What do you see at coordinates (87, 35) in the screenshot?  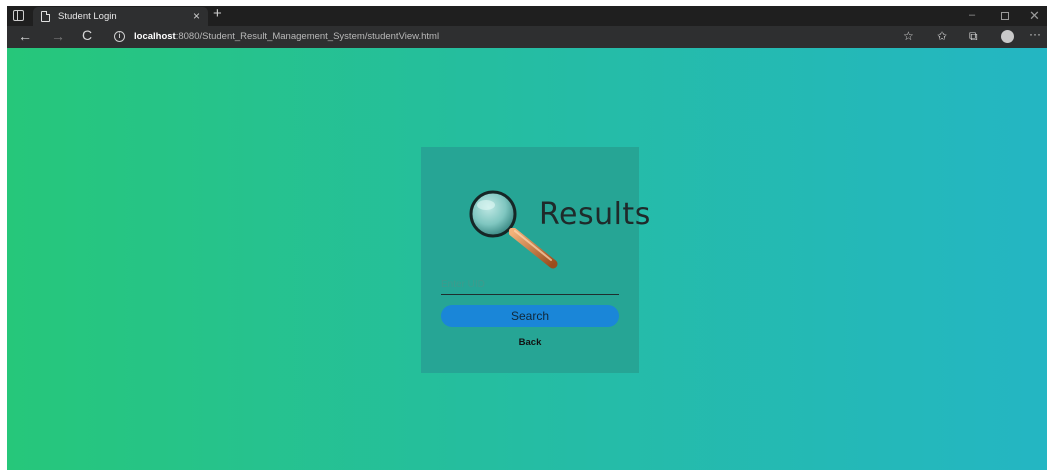 I see `refresh-button: C` at bounding box center [87, 35].